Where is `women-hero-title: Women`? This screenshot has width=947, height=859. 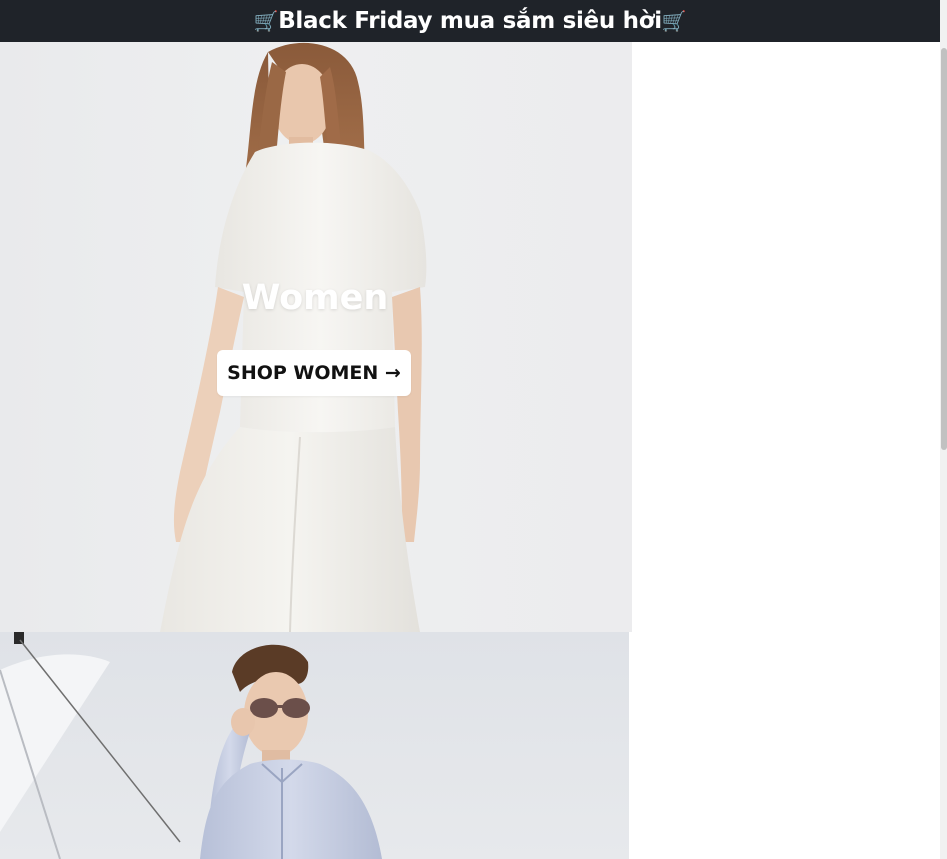 women-hero-title: Women is located at coordinates (315, 298).